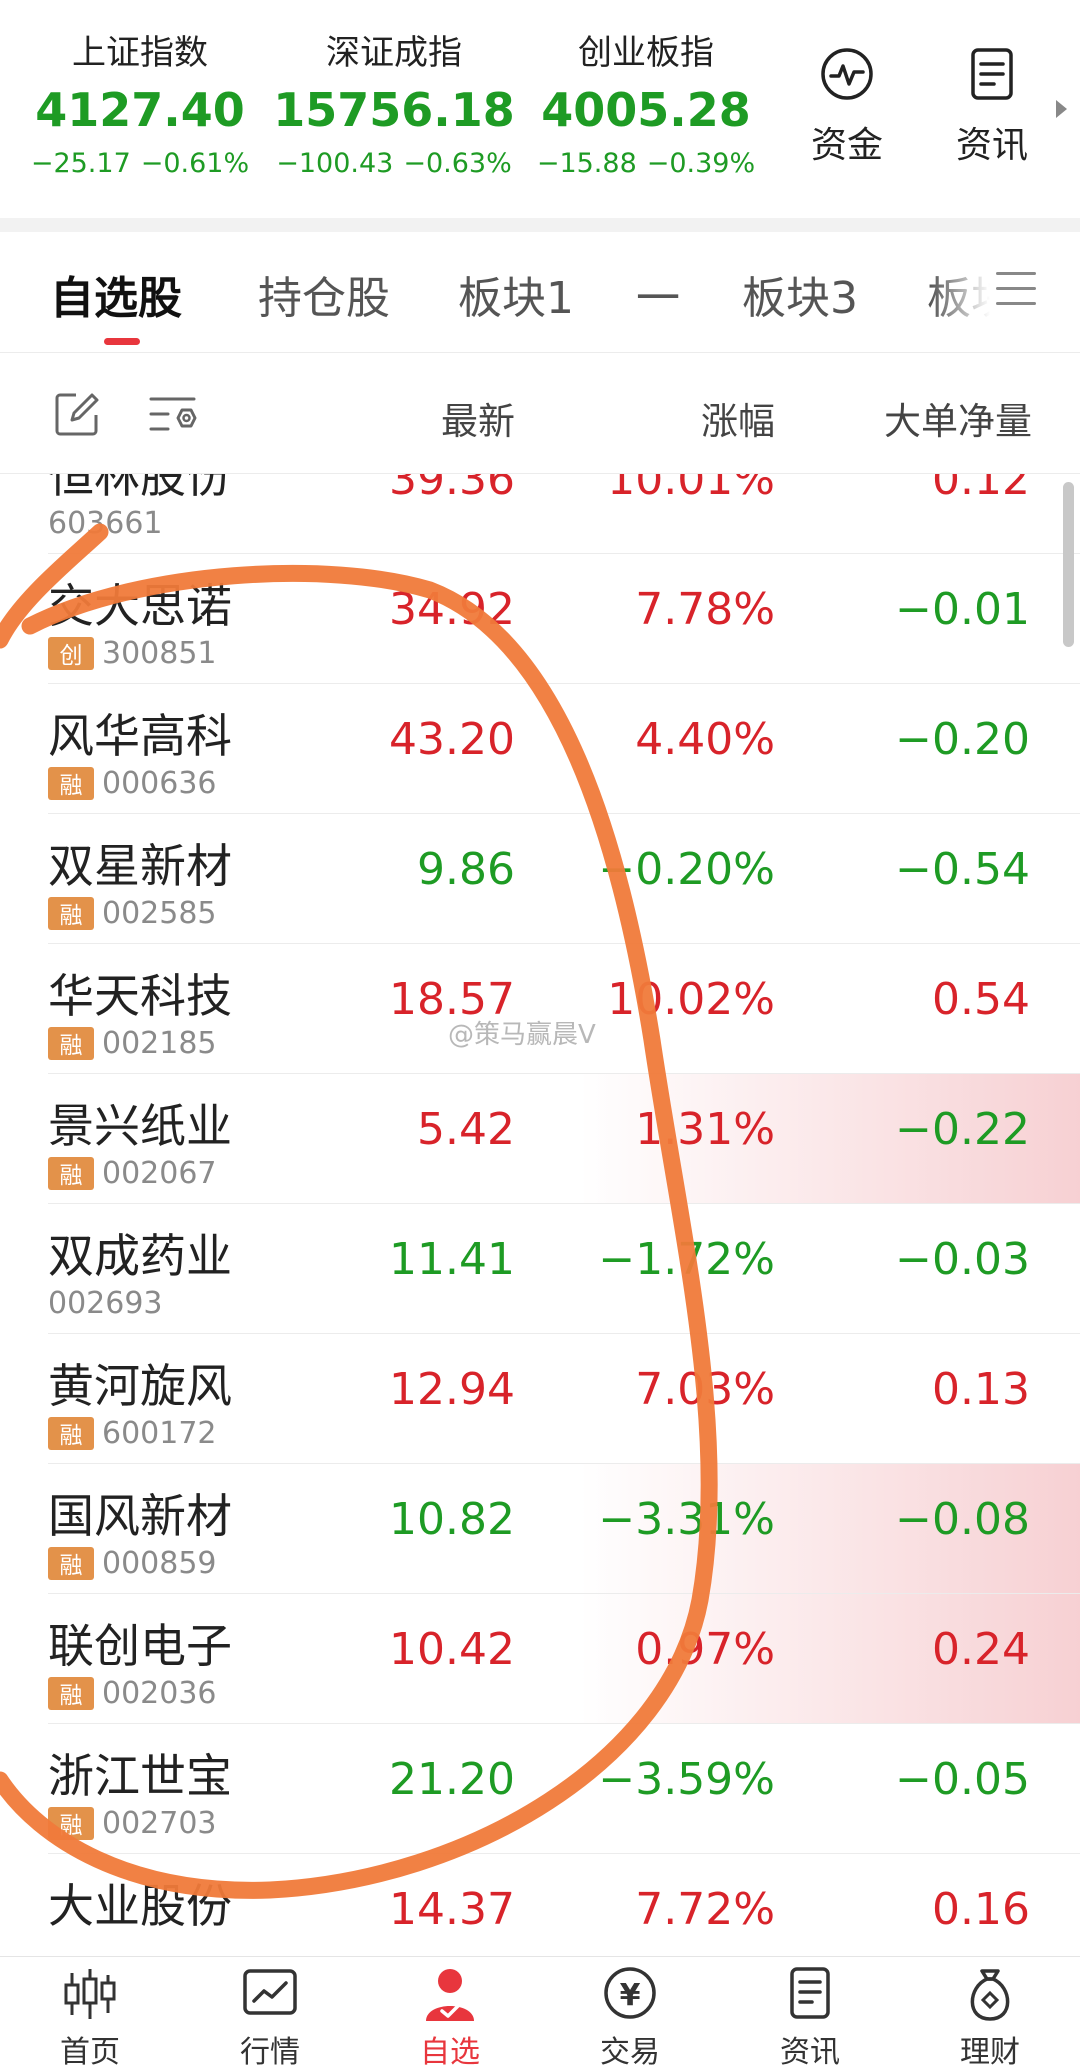 This screenshot has width=1080, height=2071. I want to click on stock-name: 恒林股份, so click(140, 488).